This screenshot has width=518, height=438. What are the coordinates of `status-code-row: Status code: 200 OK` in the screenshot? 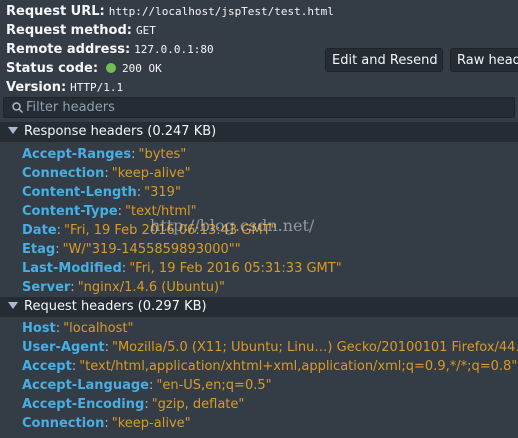 It's located at (84, 66).